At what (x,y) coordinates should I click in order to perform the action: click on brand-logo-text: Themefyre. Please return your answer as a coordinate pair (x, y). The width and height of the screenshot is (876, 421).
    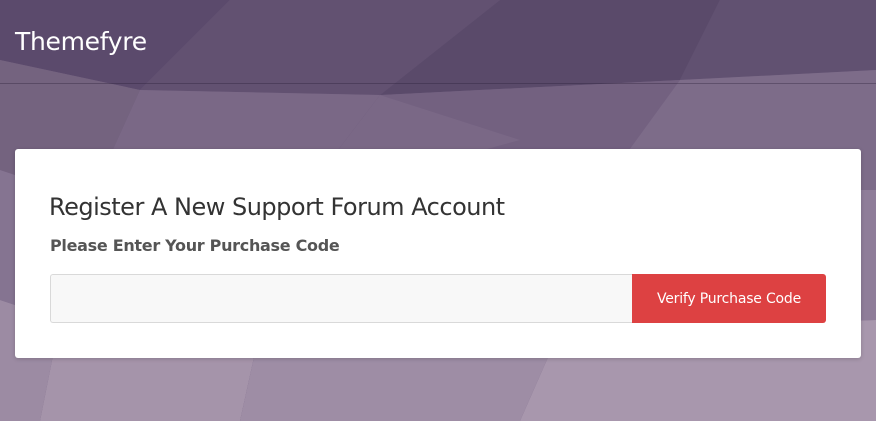
    Looking at the image, I should click on (81, 42).